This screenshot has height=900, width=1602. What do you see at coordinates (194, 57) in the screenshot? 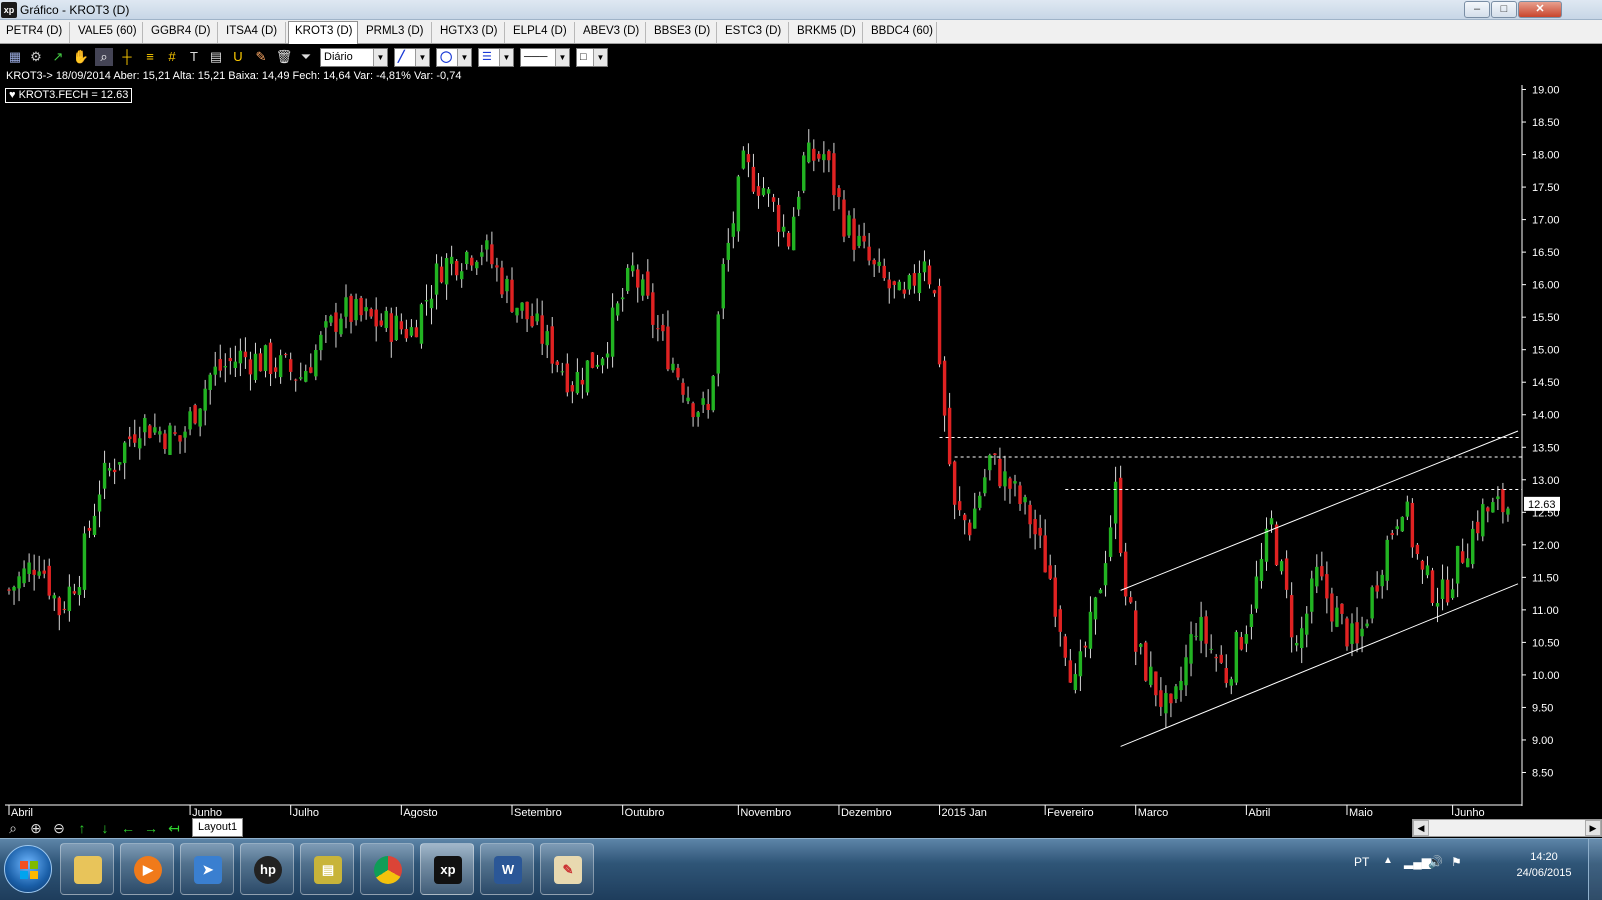
I see `text-icon: T` at bounding box center [194, 57].